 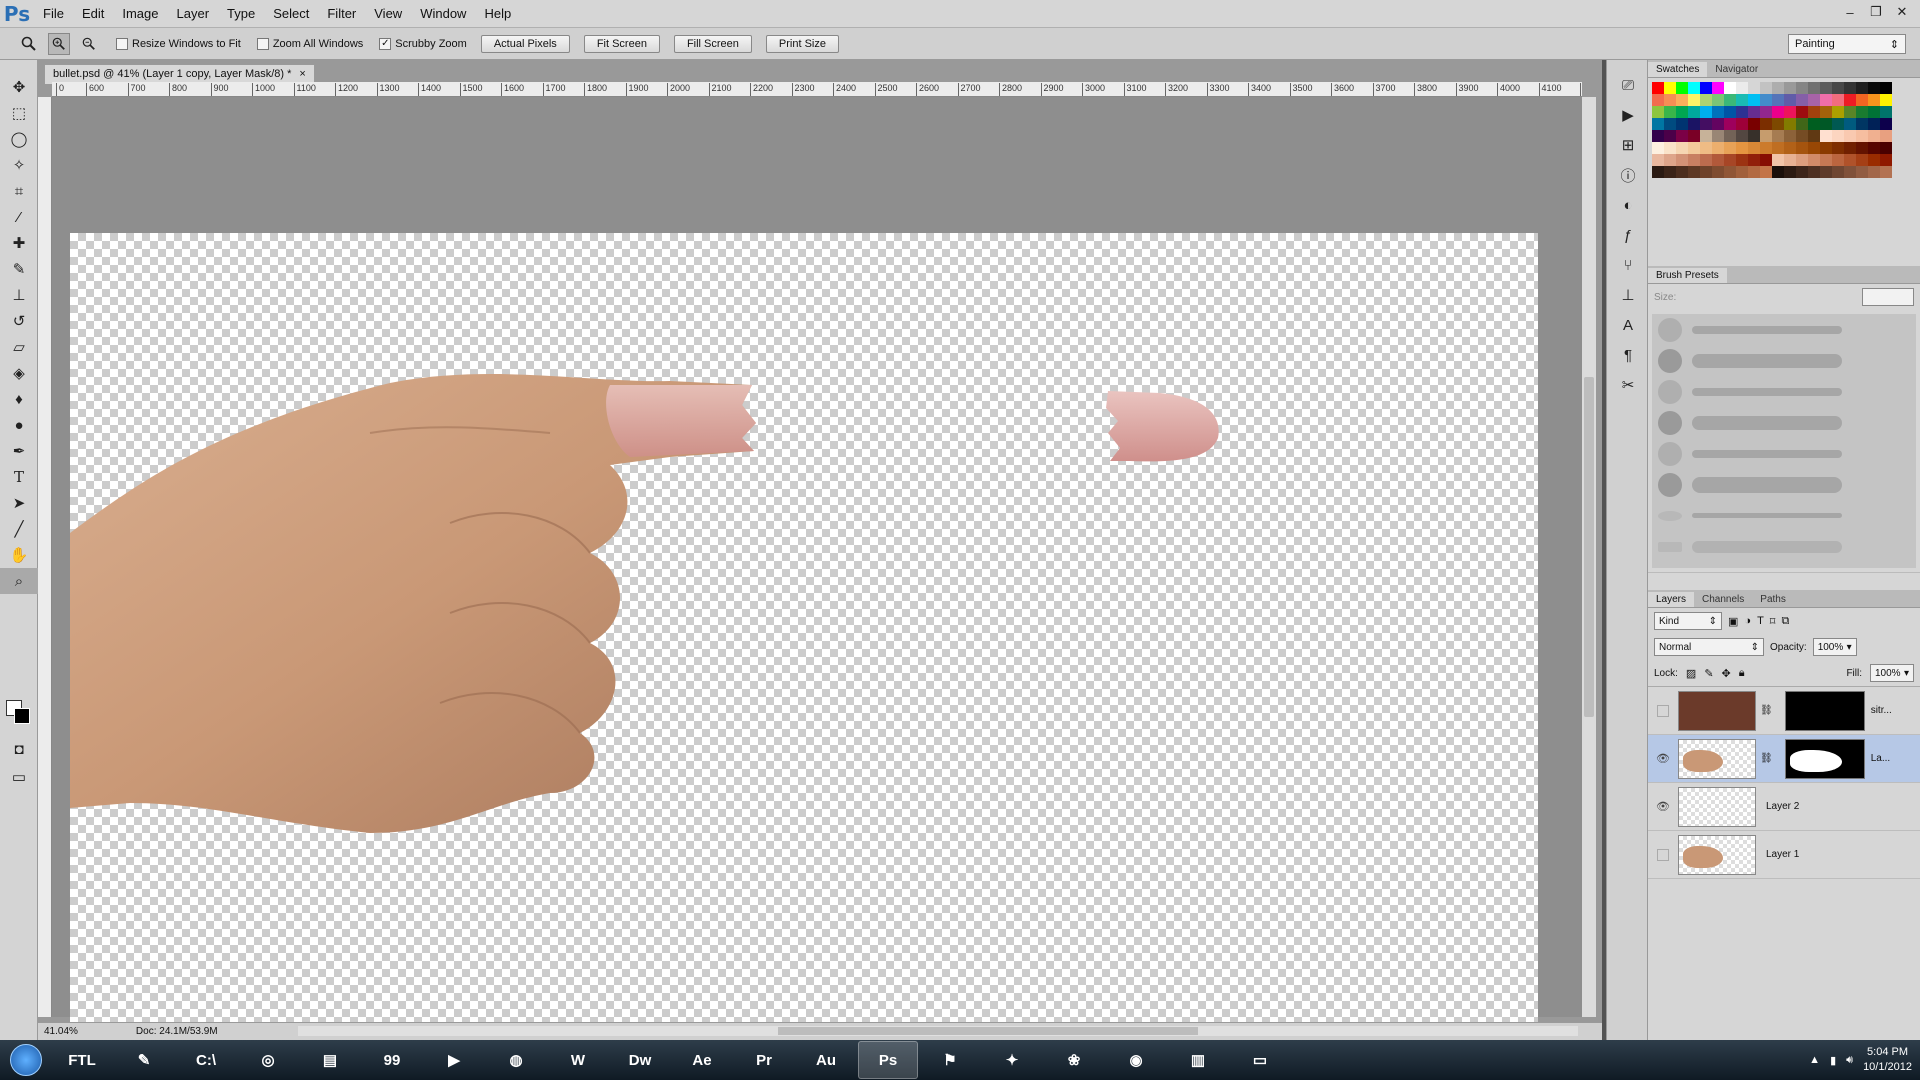 I want to click on filter-adjustment-icon: ◑, so click(x=1747, y=621).